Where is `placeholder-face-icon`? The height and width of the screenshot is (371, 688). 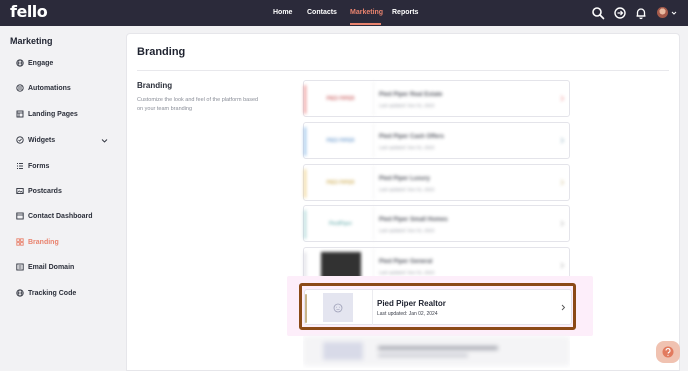
placeholder-face-icon is located at coordinates (338, 307).